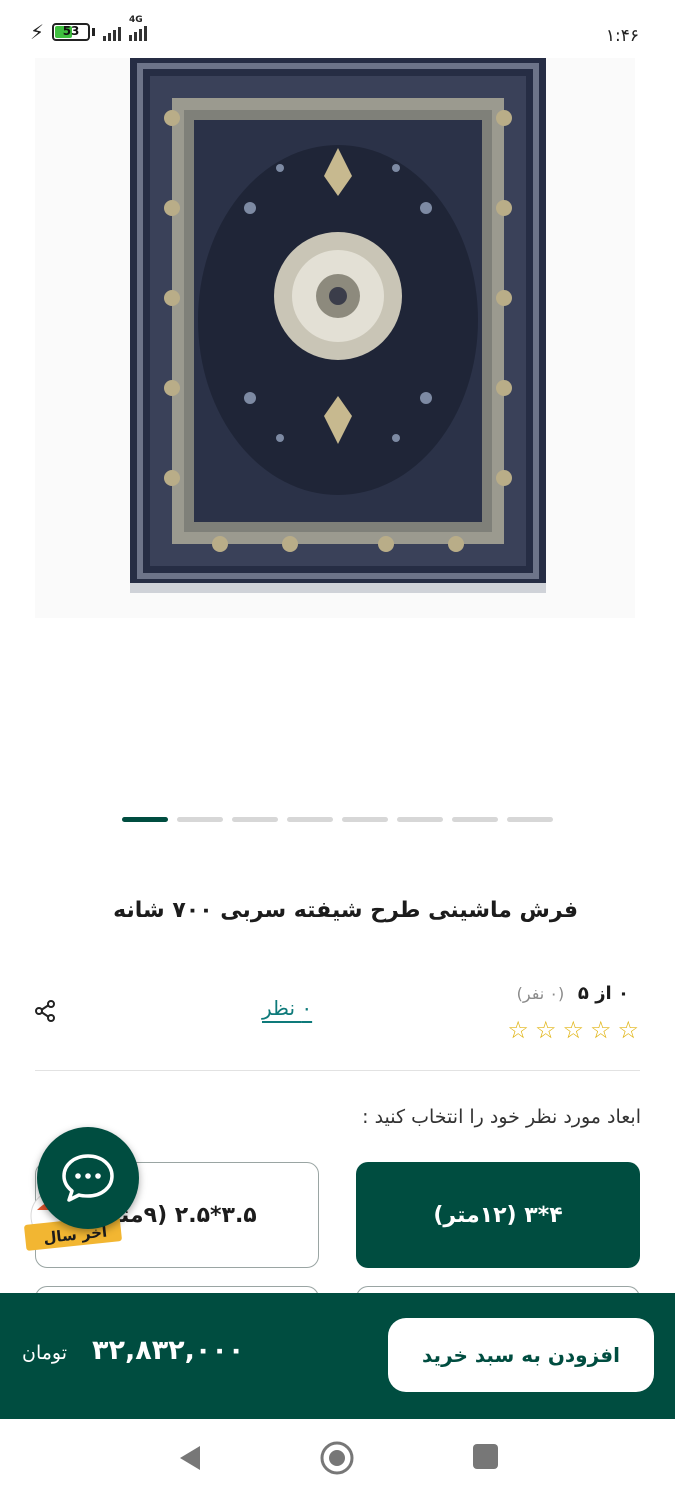 This screenshot has height=1500, width=675. I want to click on rating-score: ۰ از ۵, so click(603, 993).